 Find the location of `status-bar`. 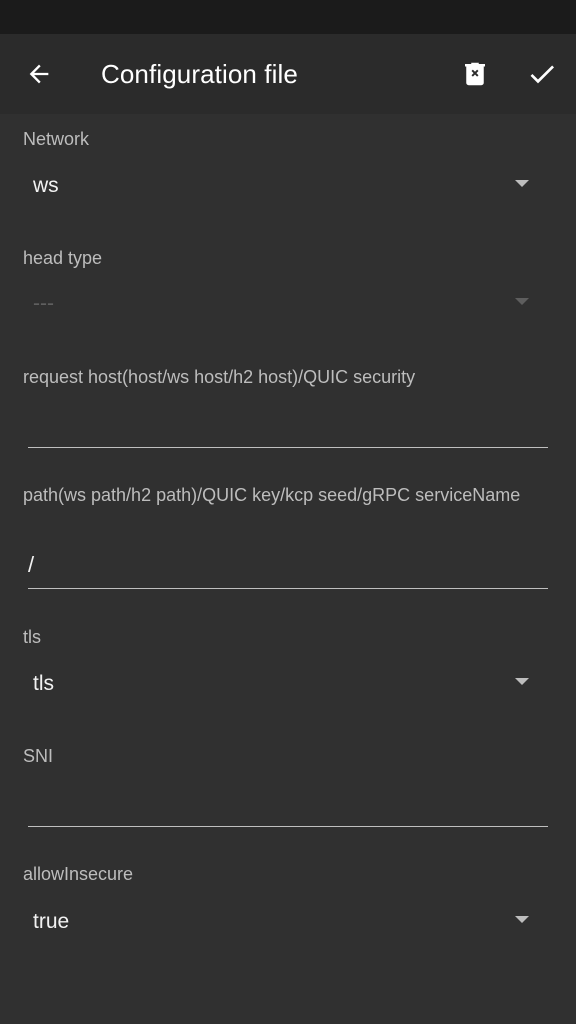

status-bar is located at coordinates (288, 17).